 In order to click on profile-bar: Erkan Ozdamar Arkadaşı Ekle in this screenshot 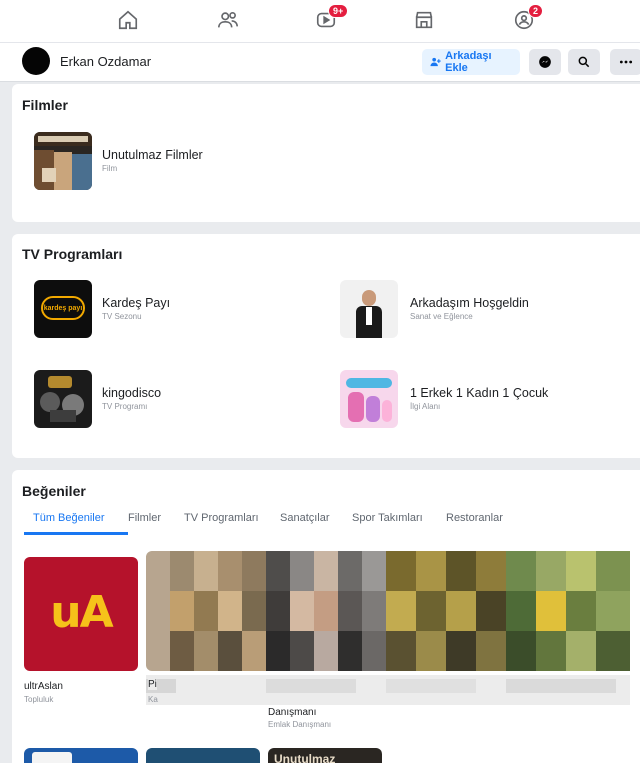, I will do `click(320, 62)`.